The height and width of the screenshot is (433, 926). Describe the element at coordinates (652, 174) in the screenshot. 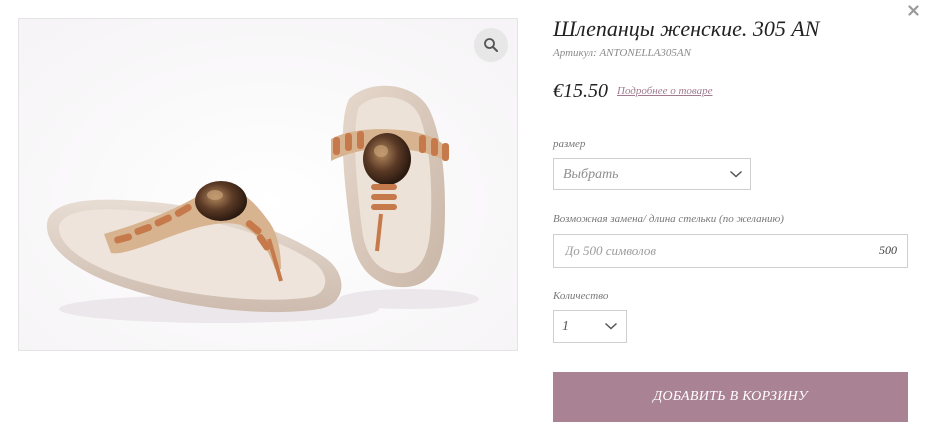

I see `size-select: Выбрать` at that location.